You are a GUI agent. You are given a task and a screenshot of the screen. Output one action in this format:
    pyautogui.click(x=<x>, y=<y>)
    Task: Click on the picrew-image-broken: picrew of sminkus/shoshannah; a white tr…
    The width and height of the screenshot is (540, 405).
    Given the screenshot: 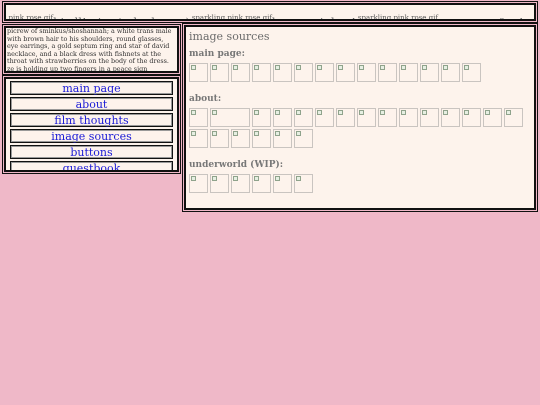 What is the action you would take?
    pyautogui.click(x=89, y=50)
    